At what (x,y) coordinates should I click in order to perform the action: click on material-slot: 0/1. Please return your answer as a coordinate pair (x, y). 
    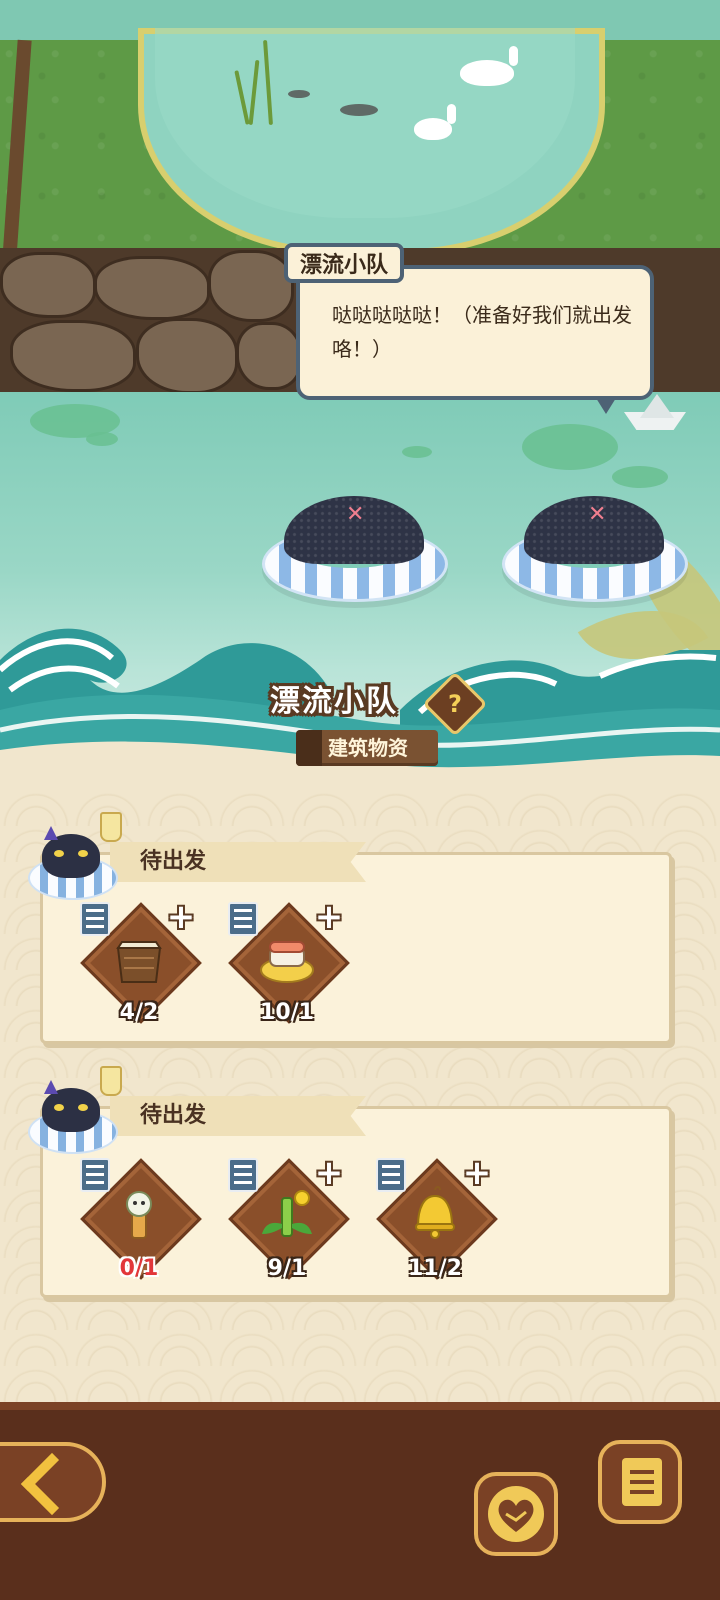
    Looking at the image, I should click on (141, 1223).